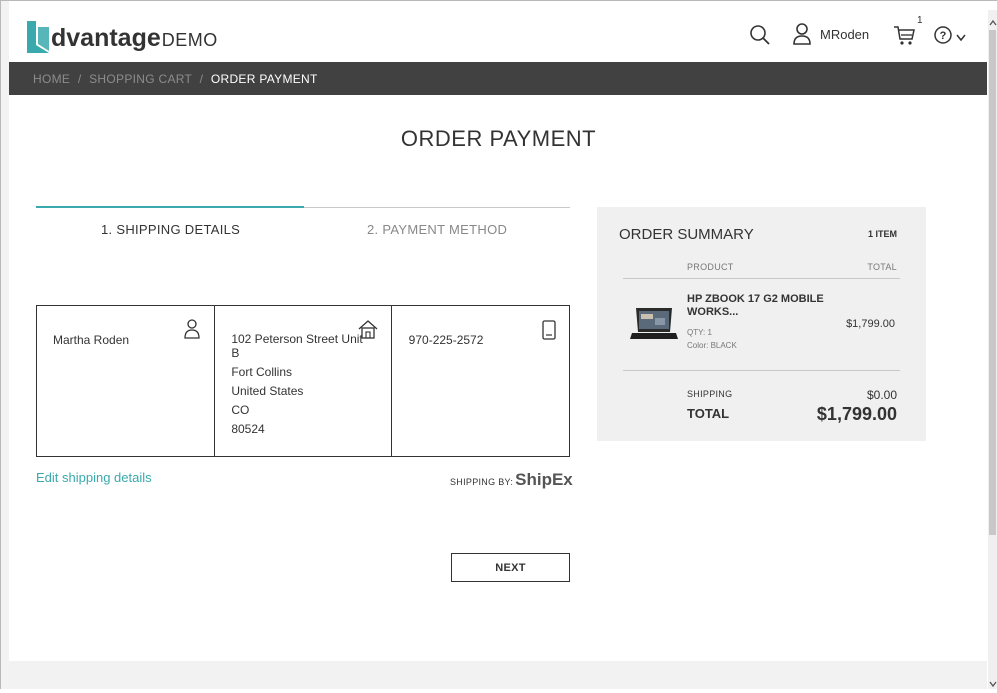  I want to click on address-line: 102 Peterson Street Unit, so click(297, 339).